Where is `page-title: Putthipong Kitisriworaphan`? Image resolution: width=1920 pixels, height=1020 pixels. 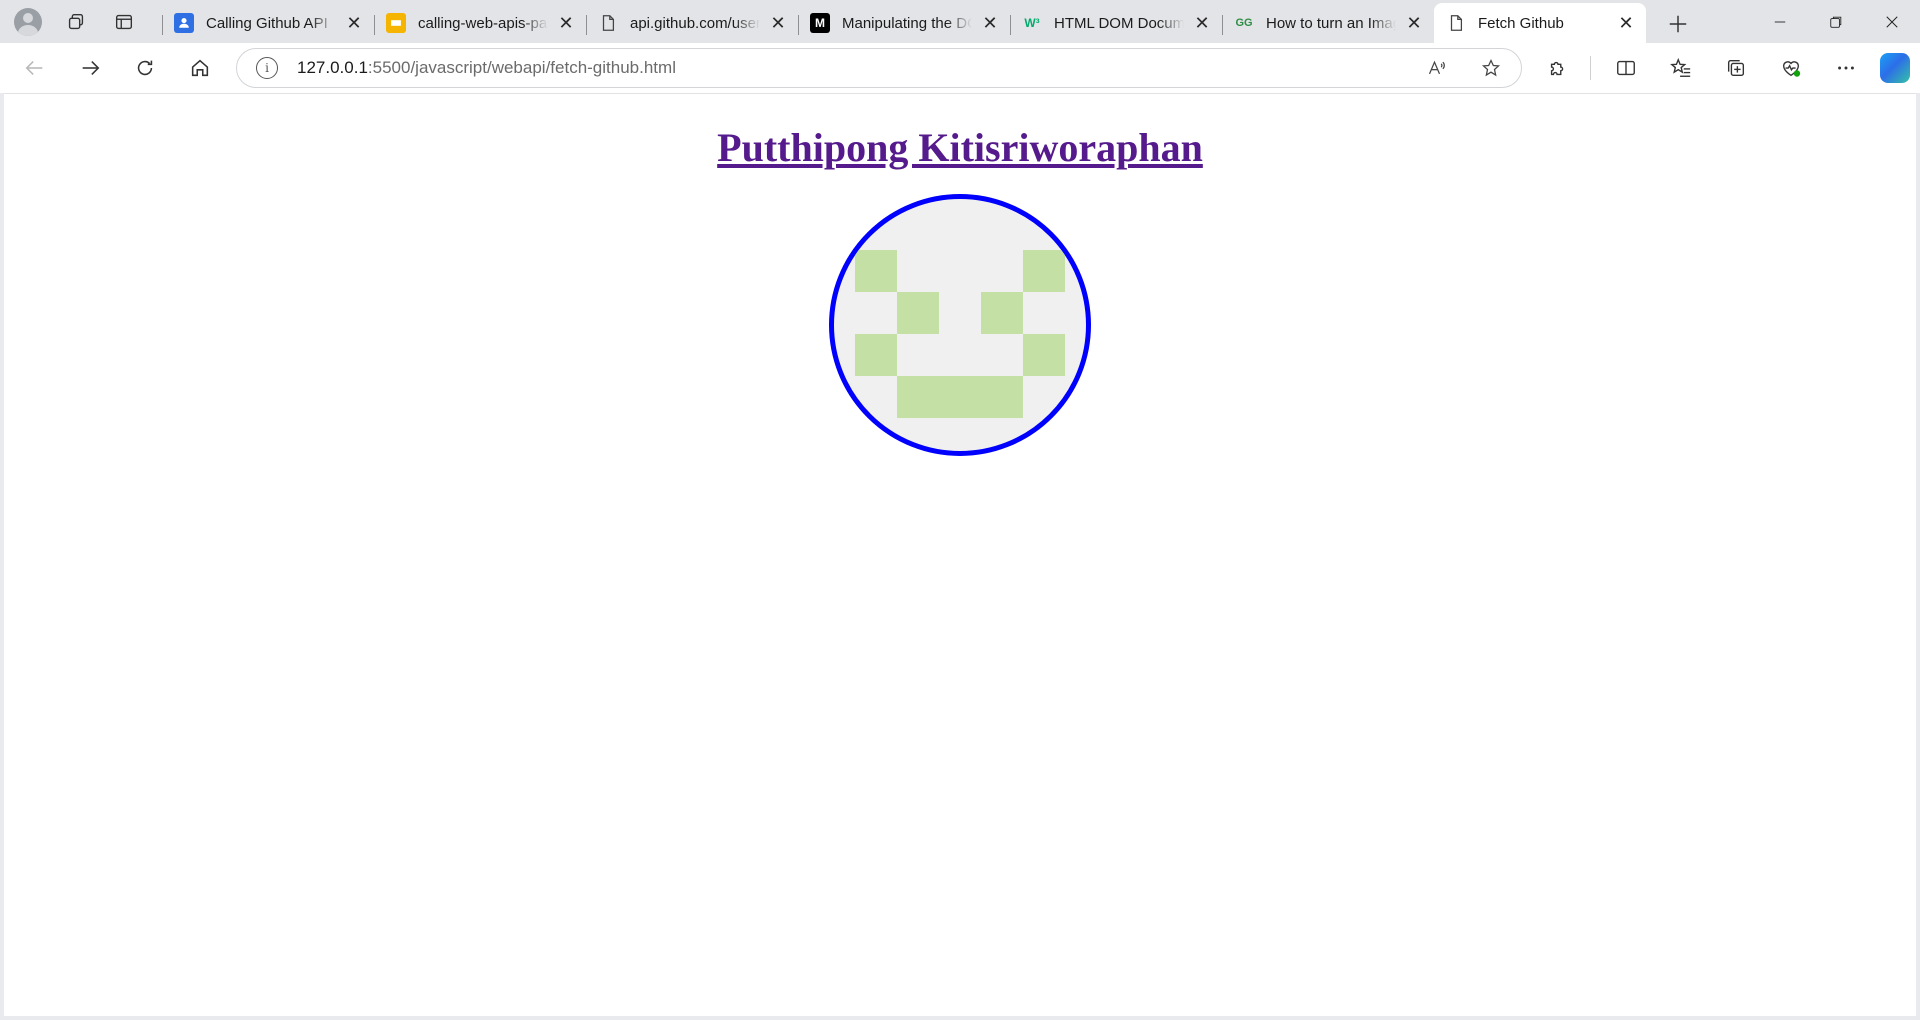 page-title: Putthipong Kitisriworaphan is located at coordinates (960, 147).